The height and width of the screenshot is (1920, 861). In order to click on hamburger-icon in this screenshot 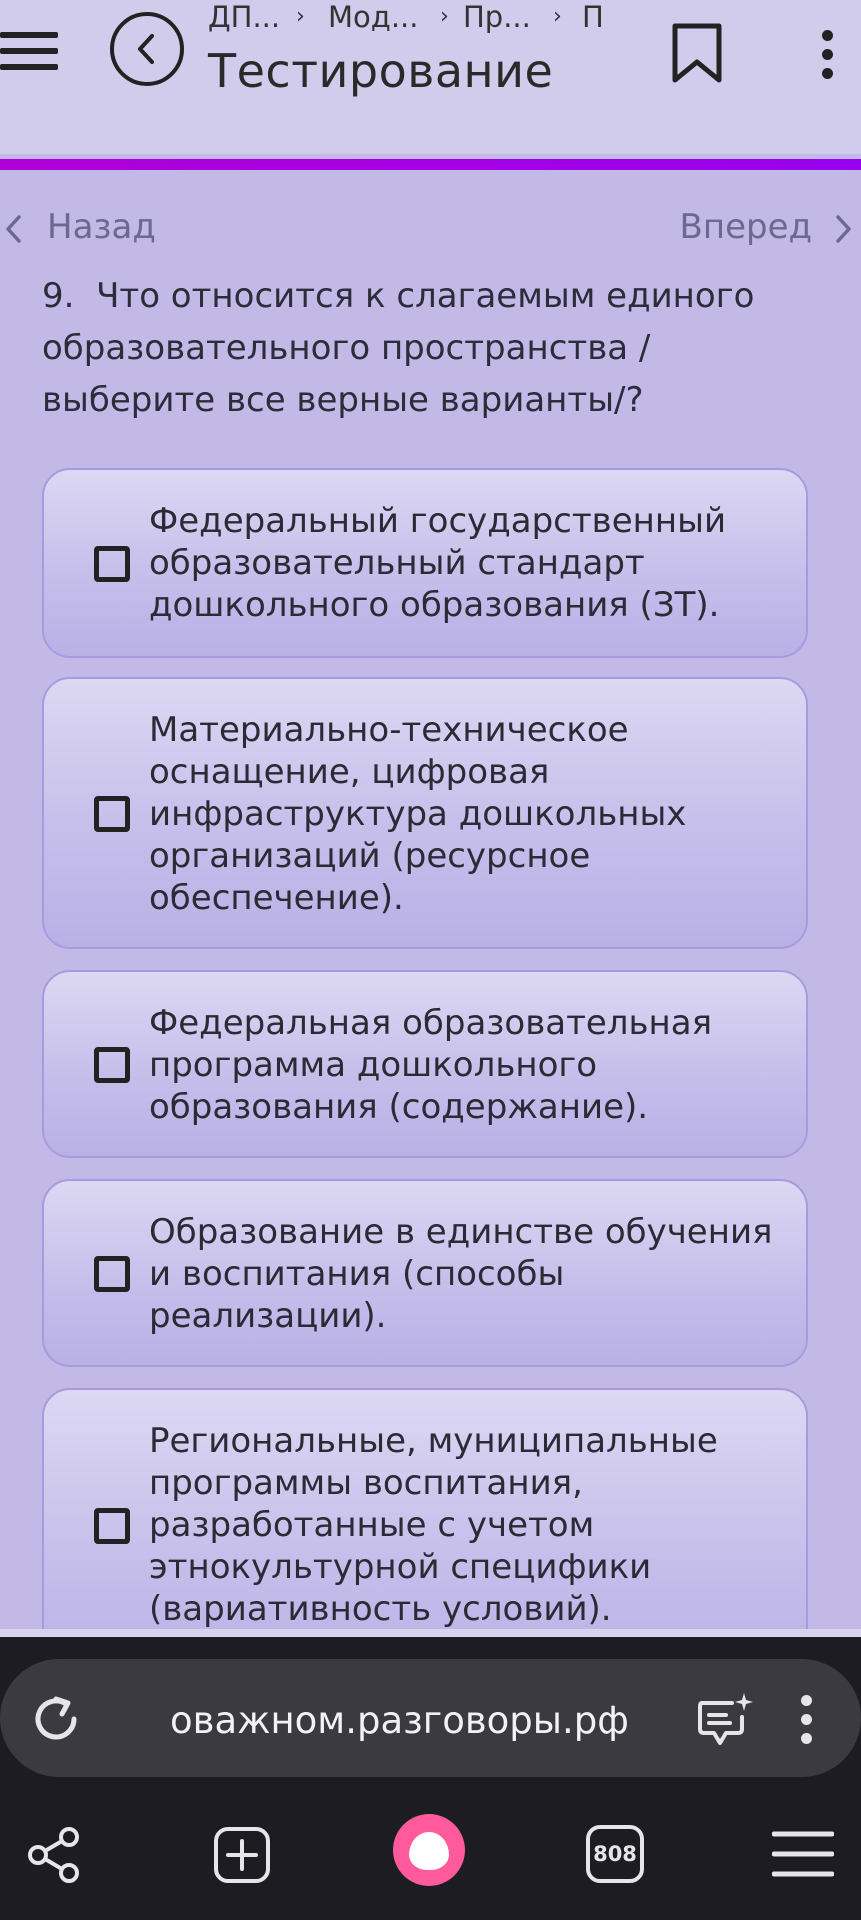, I will do `click(803, 1854)`.